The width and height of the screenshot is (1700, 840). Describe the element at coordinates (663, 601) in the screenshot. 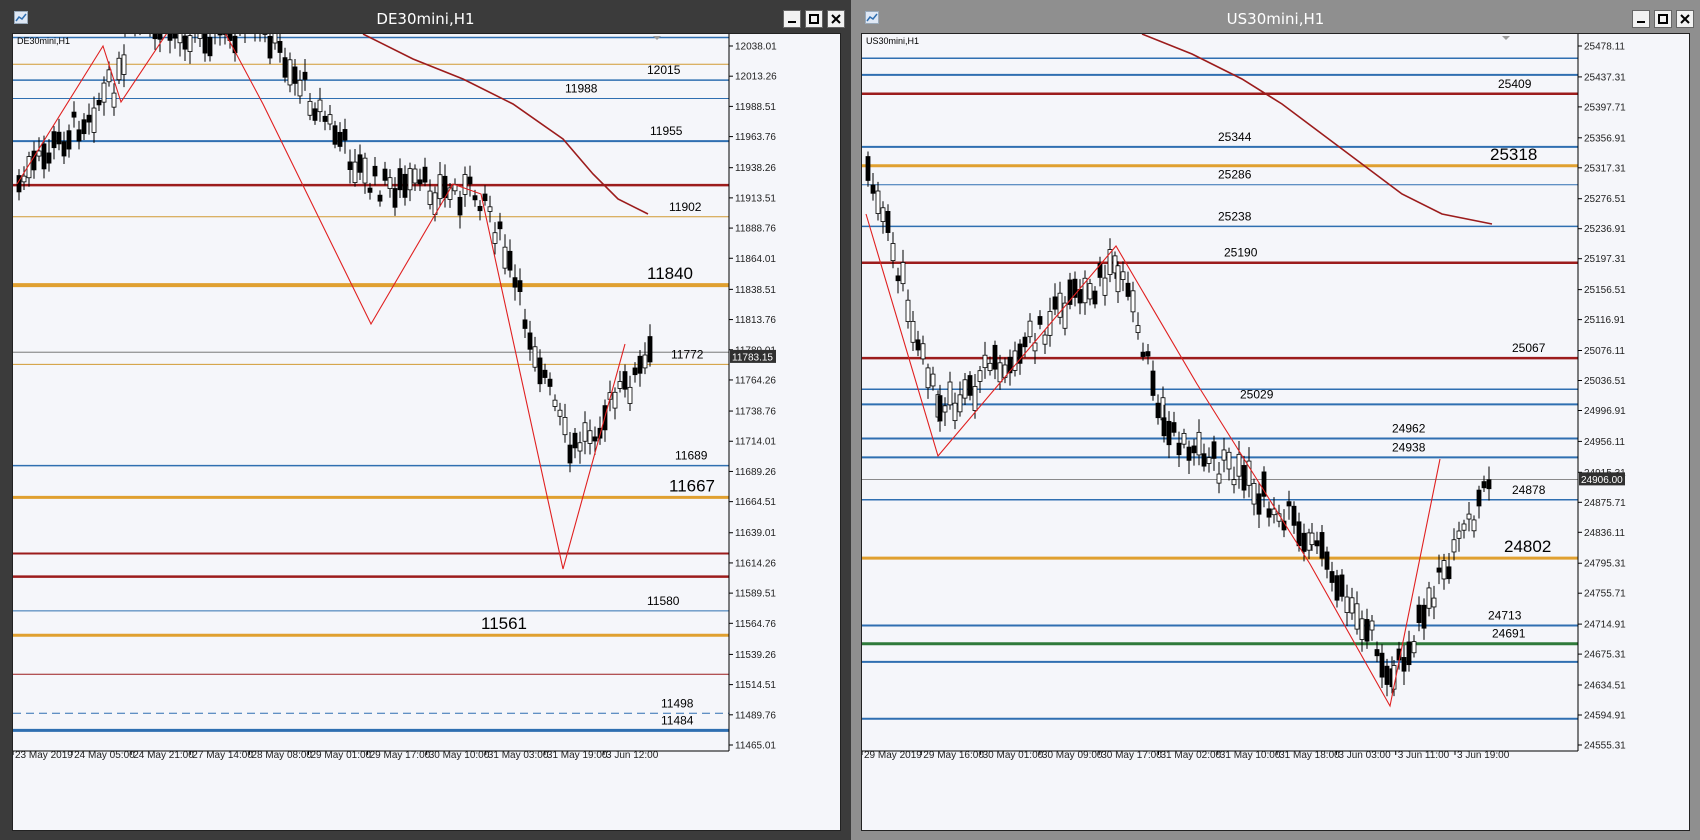

I see `level-label: 11580` at that location.